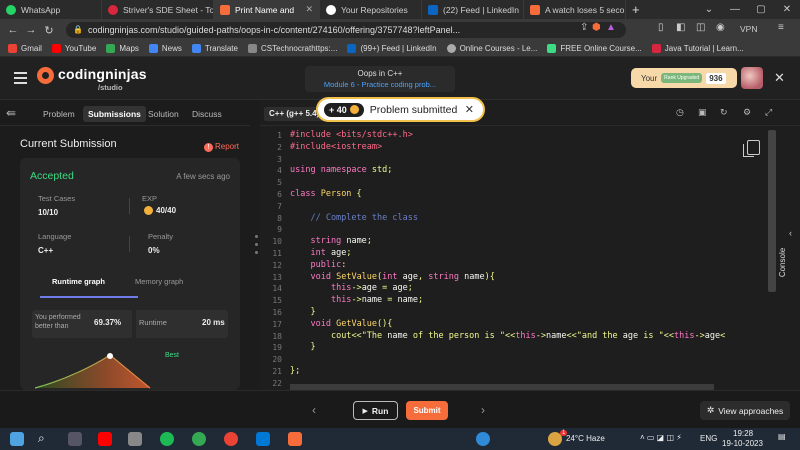 The image size is (800, 450). I want to click on close-toast-icon: ✕, so click(469, 109).